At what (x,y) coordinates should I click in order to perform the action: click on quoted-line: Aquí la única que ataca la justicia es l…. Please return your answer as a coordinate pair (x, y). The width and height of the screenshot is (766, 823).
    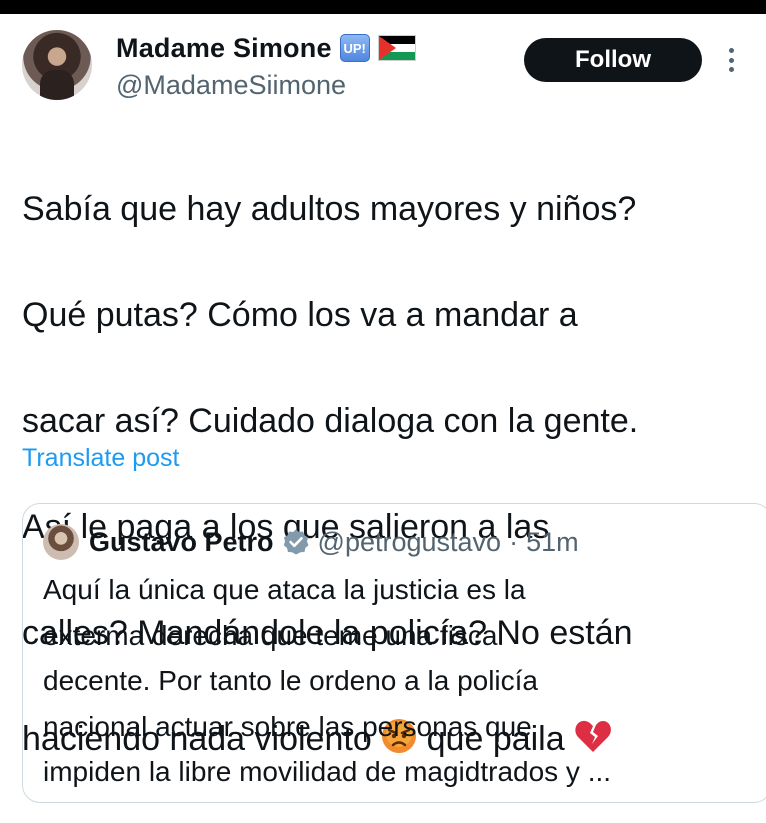
    Looking at the image, I should click on (284, 589).